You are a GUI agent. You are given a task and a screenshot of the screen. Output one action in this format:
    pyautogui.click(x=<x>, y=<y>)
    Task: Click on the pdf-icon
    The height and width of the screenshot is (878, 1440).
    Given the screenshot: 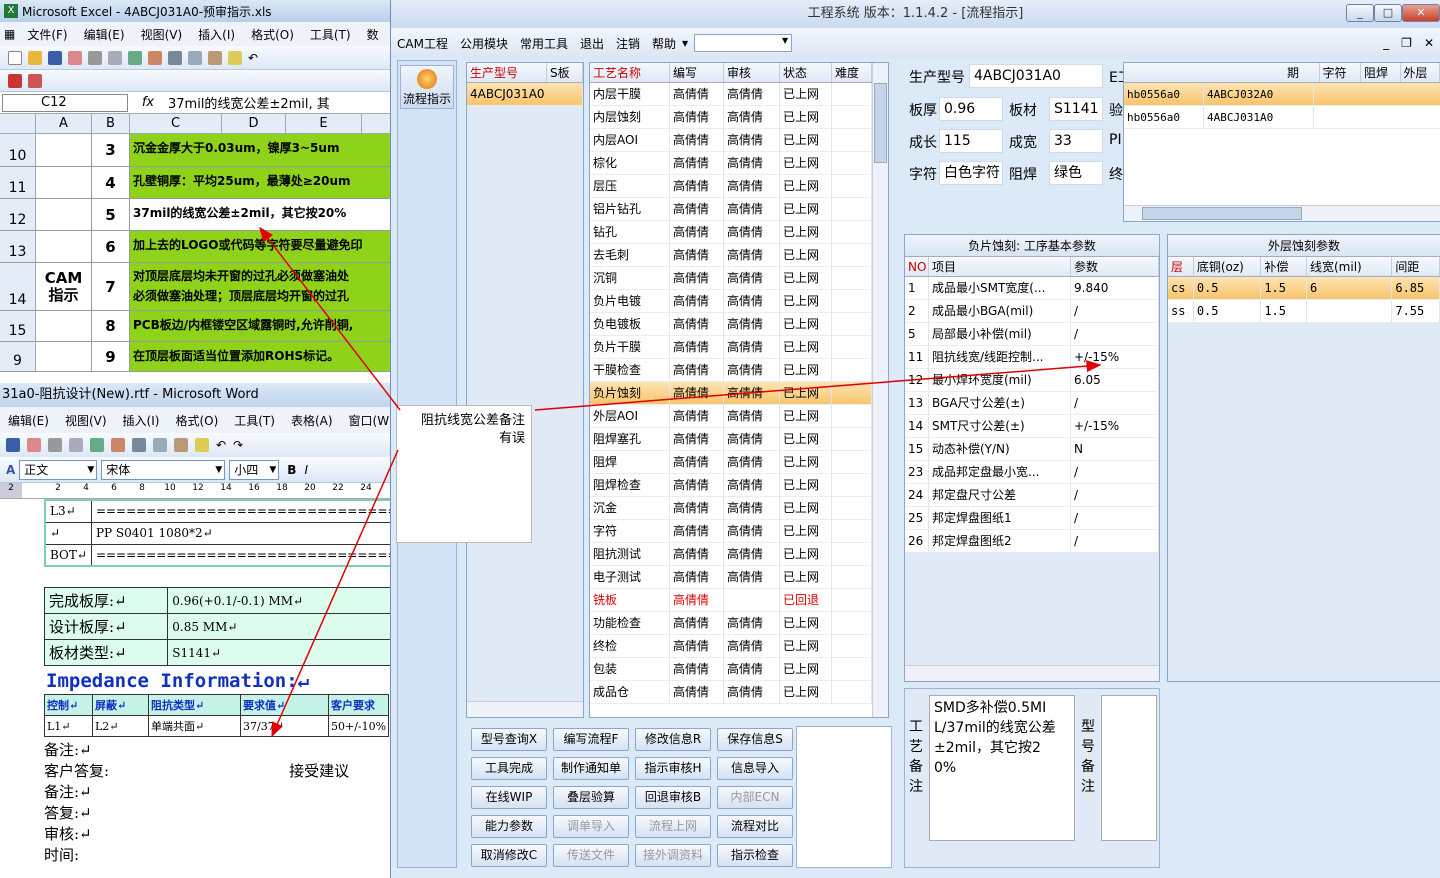 What is the action you would take?
    pyautogui.click(x=15, y=80)
    